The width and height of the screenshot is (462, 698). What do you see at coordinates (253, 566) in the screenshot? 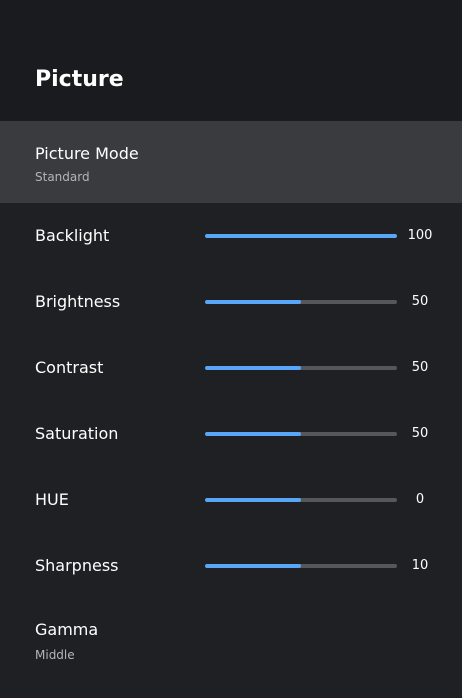
I see `sharpness-slider-fill` at bounding box center [253, 566].